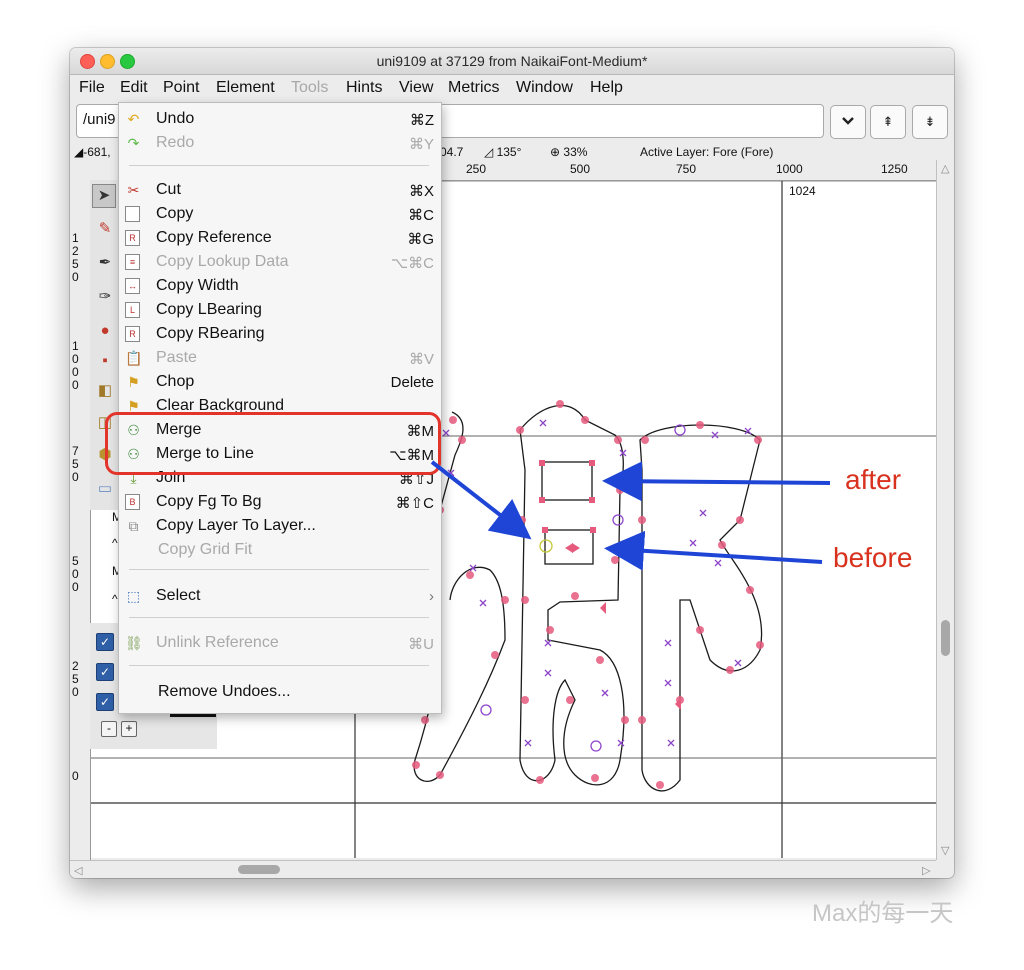 The height and width of the screenshot is (970, 1024). I want to click on menu-item-copy-label: Copy, so click(175, 213).